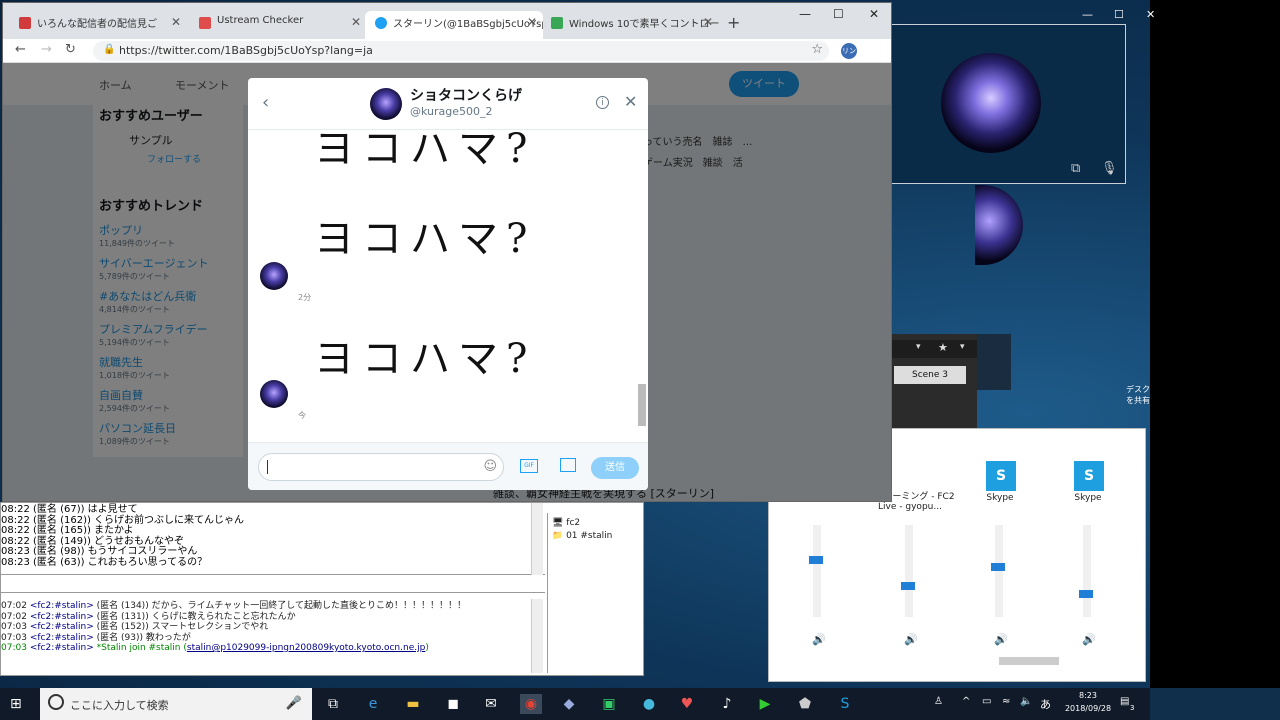 This screenshot has width=1280, height=720. Describe the element at coordinates (609, 704) in the screenshot. I see `app-icon: ▣` at that location.